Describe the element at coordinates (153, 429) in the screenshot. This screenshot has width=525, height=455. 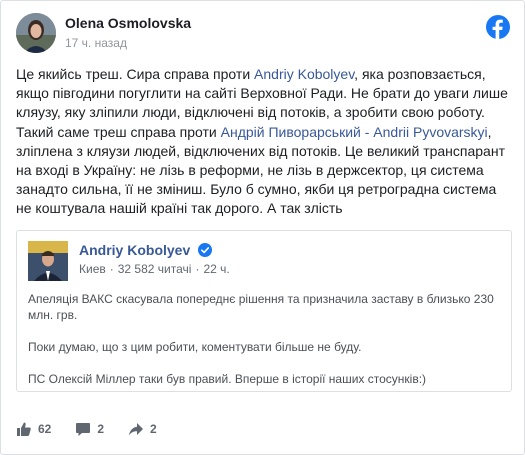
I see `share-count: 2` at that location.